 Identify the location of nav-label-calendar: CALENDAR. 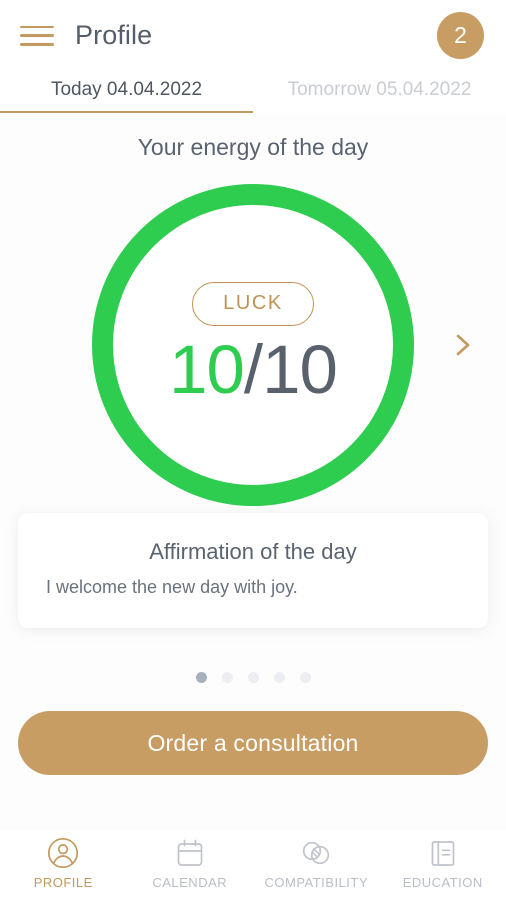
(190, 882).